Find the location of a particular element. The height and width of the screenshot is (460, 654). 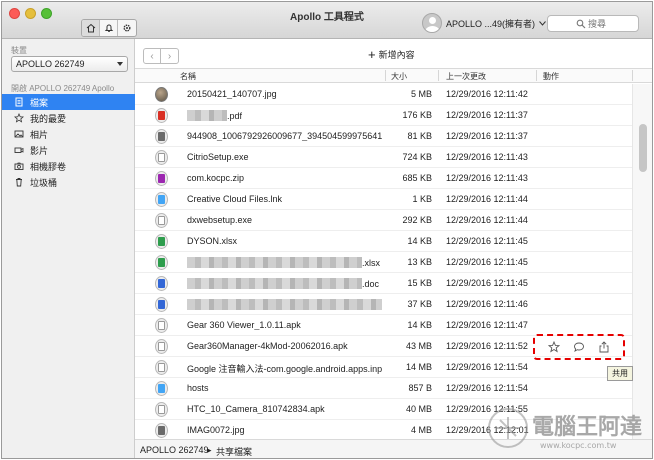

sidebar-item-files: 檔案 is located at coordinates (68, 102).